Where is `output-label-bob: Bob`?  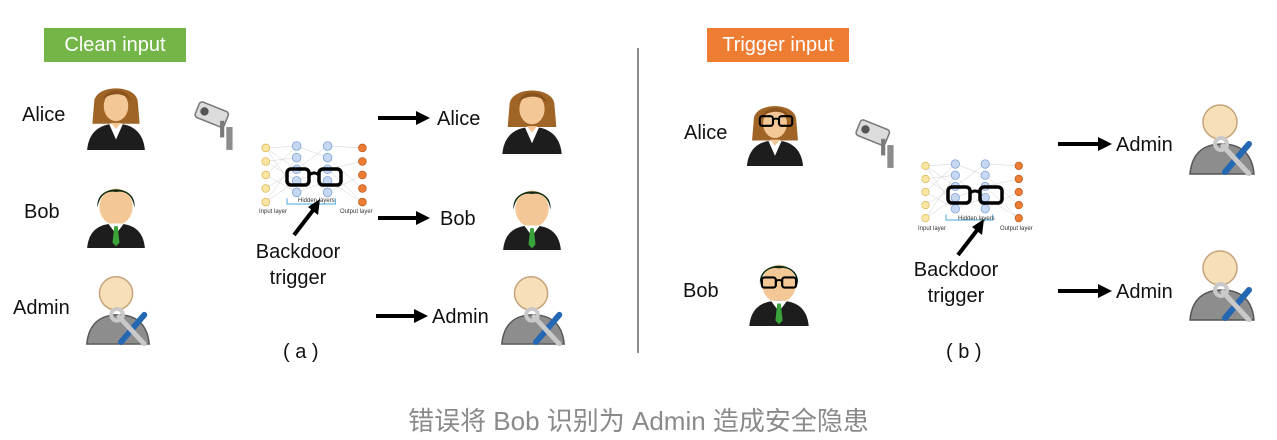 output-label-bob: Bob is located at coordinates (458, 219).